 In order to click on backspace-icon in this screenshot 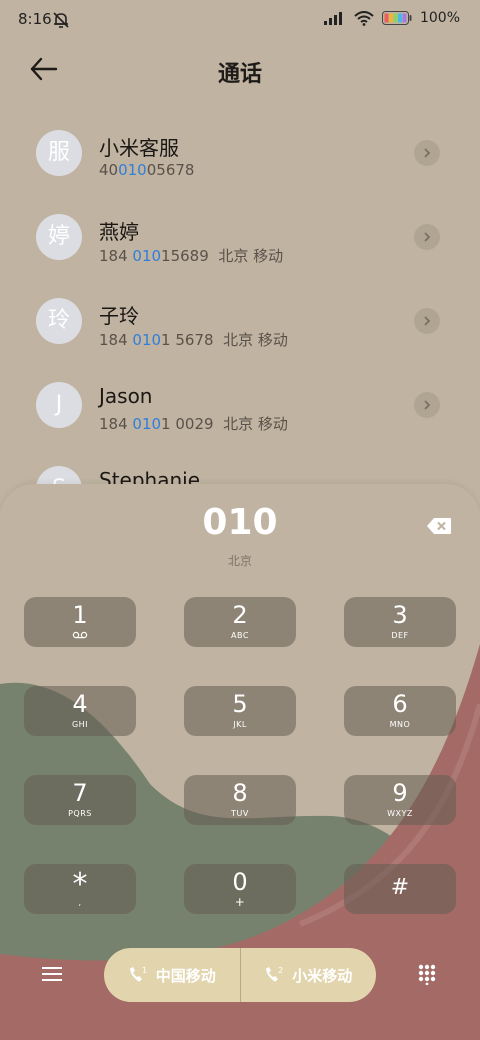, I will do `click(439, 526)`.